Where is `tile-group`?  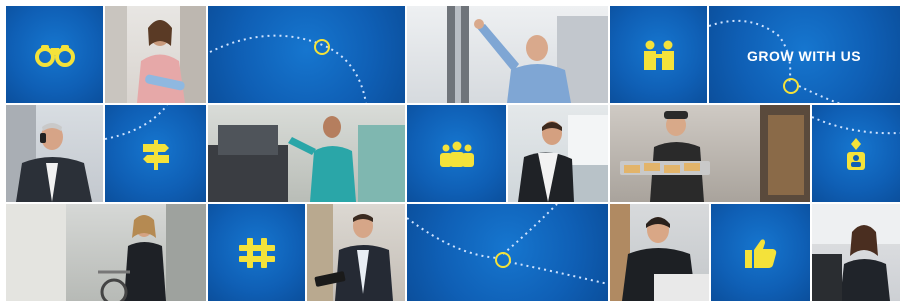 tile-group is located at coordinates (456, 153).